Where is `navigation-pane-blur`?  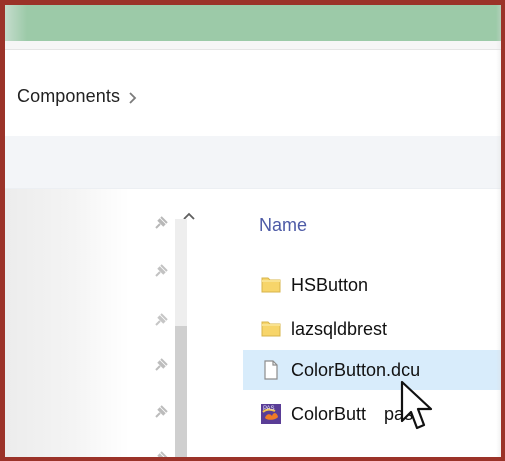
navigation-pane-blur is located at coordinates (67, 323).